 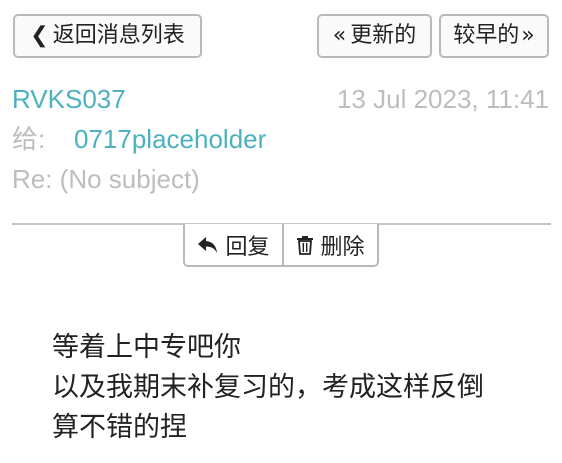 I want to click on older-message-label: 较早的, so click(x=486, y=35).